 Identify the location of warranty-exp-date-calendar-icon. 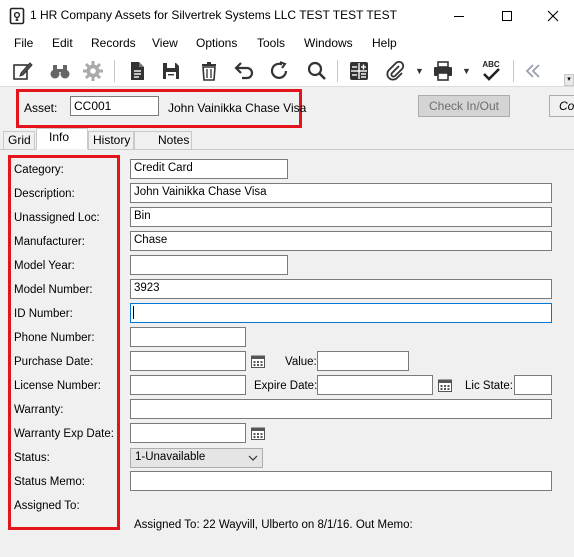
(258, 433).